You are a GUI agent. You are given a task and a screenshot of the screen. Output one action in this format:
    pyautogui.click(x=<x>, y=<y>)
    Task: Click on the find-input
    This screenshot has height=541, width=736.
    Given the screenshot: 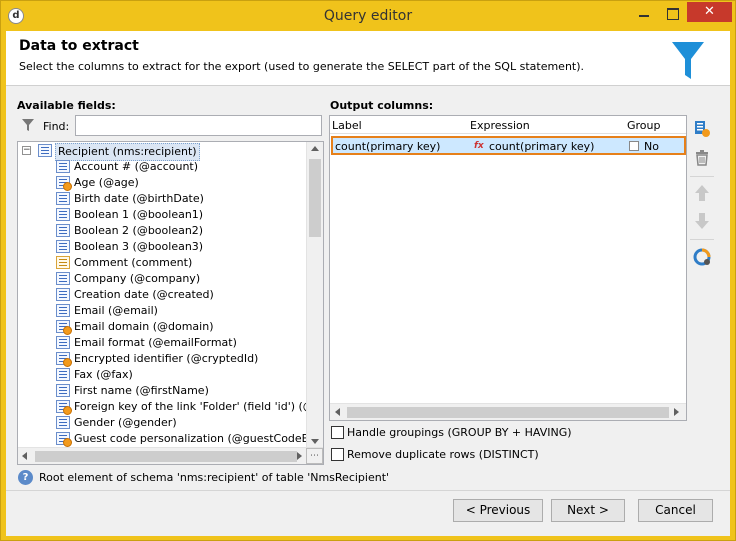 What is the action you would take?
    pyautogui.click(x=198, y=125)
    